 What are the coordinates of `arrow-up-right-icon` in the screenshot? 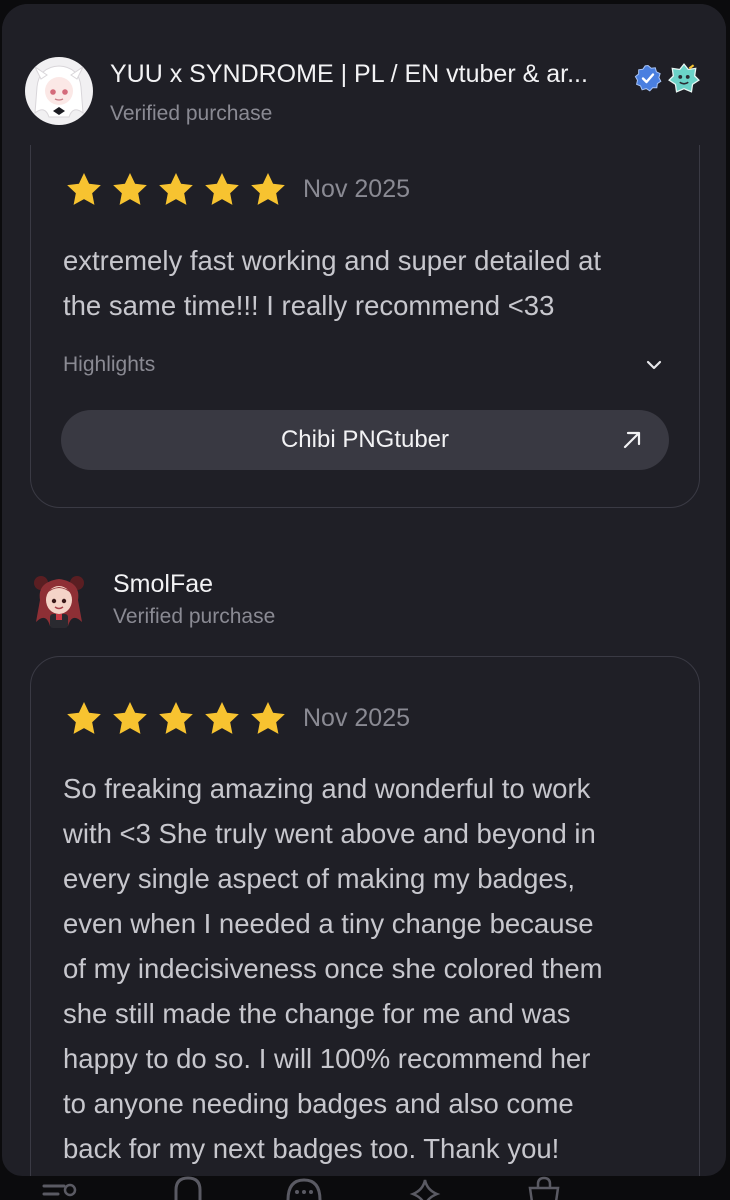 It's located at (632, 440).